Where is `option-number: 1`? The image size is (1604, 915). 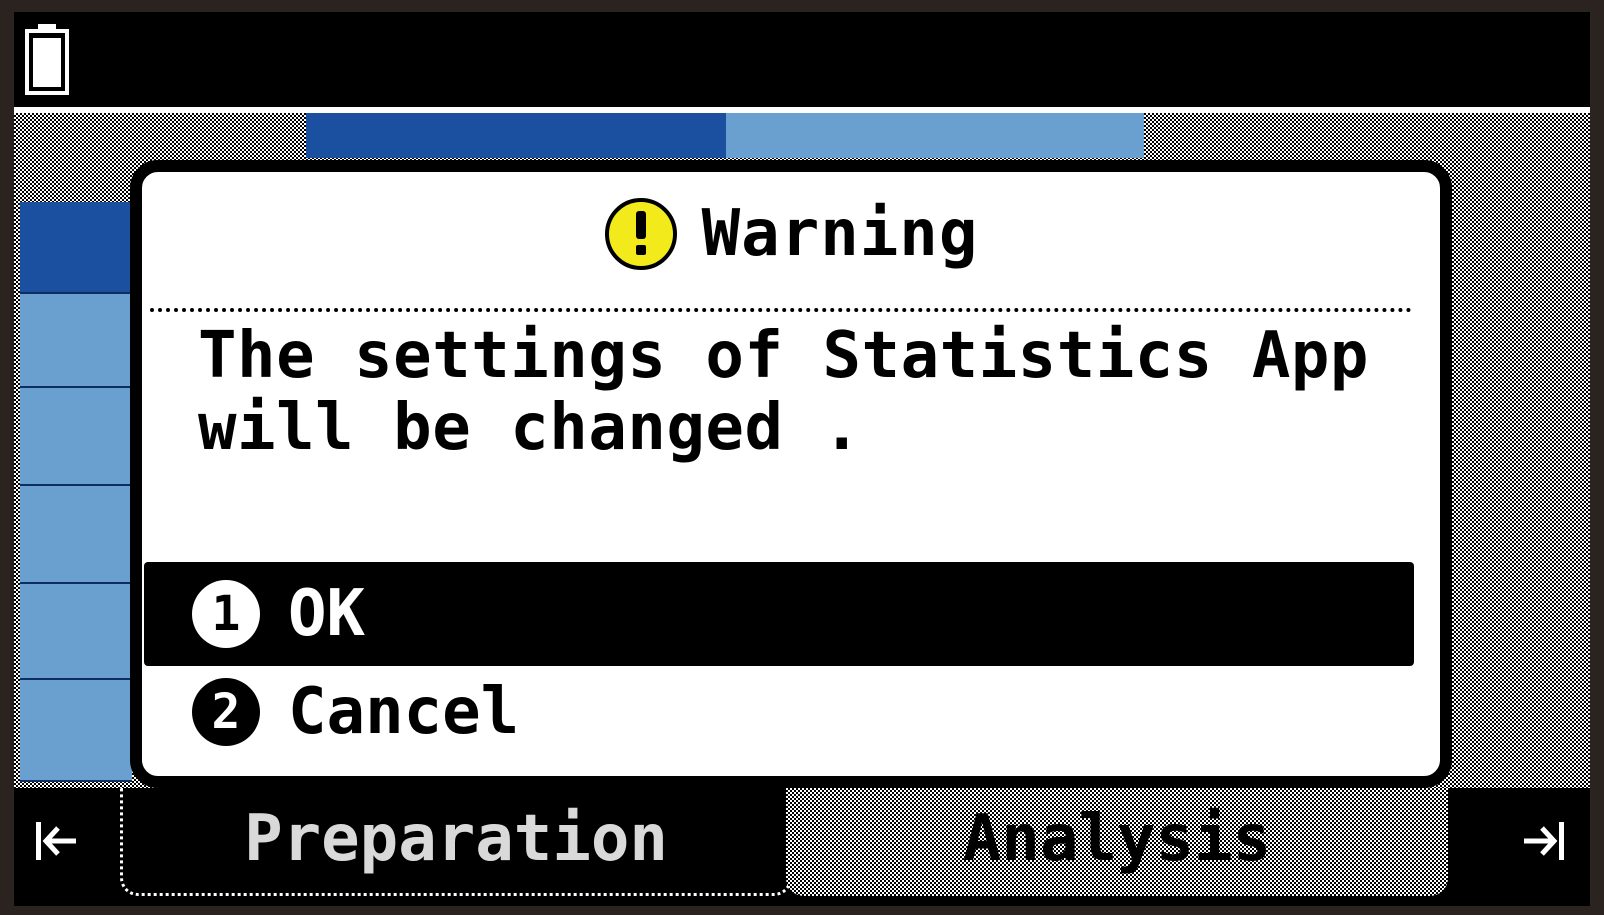 option-number: 1 is located at coordinates (226, 614).